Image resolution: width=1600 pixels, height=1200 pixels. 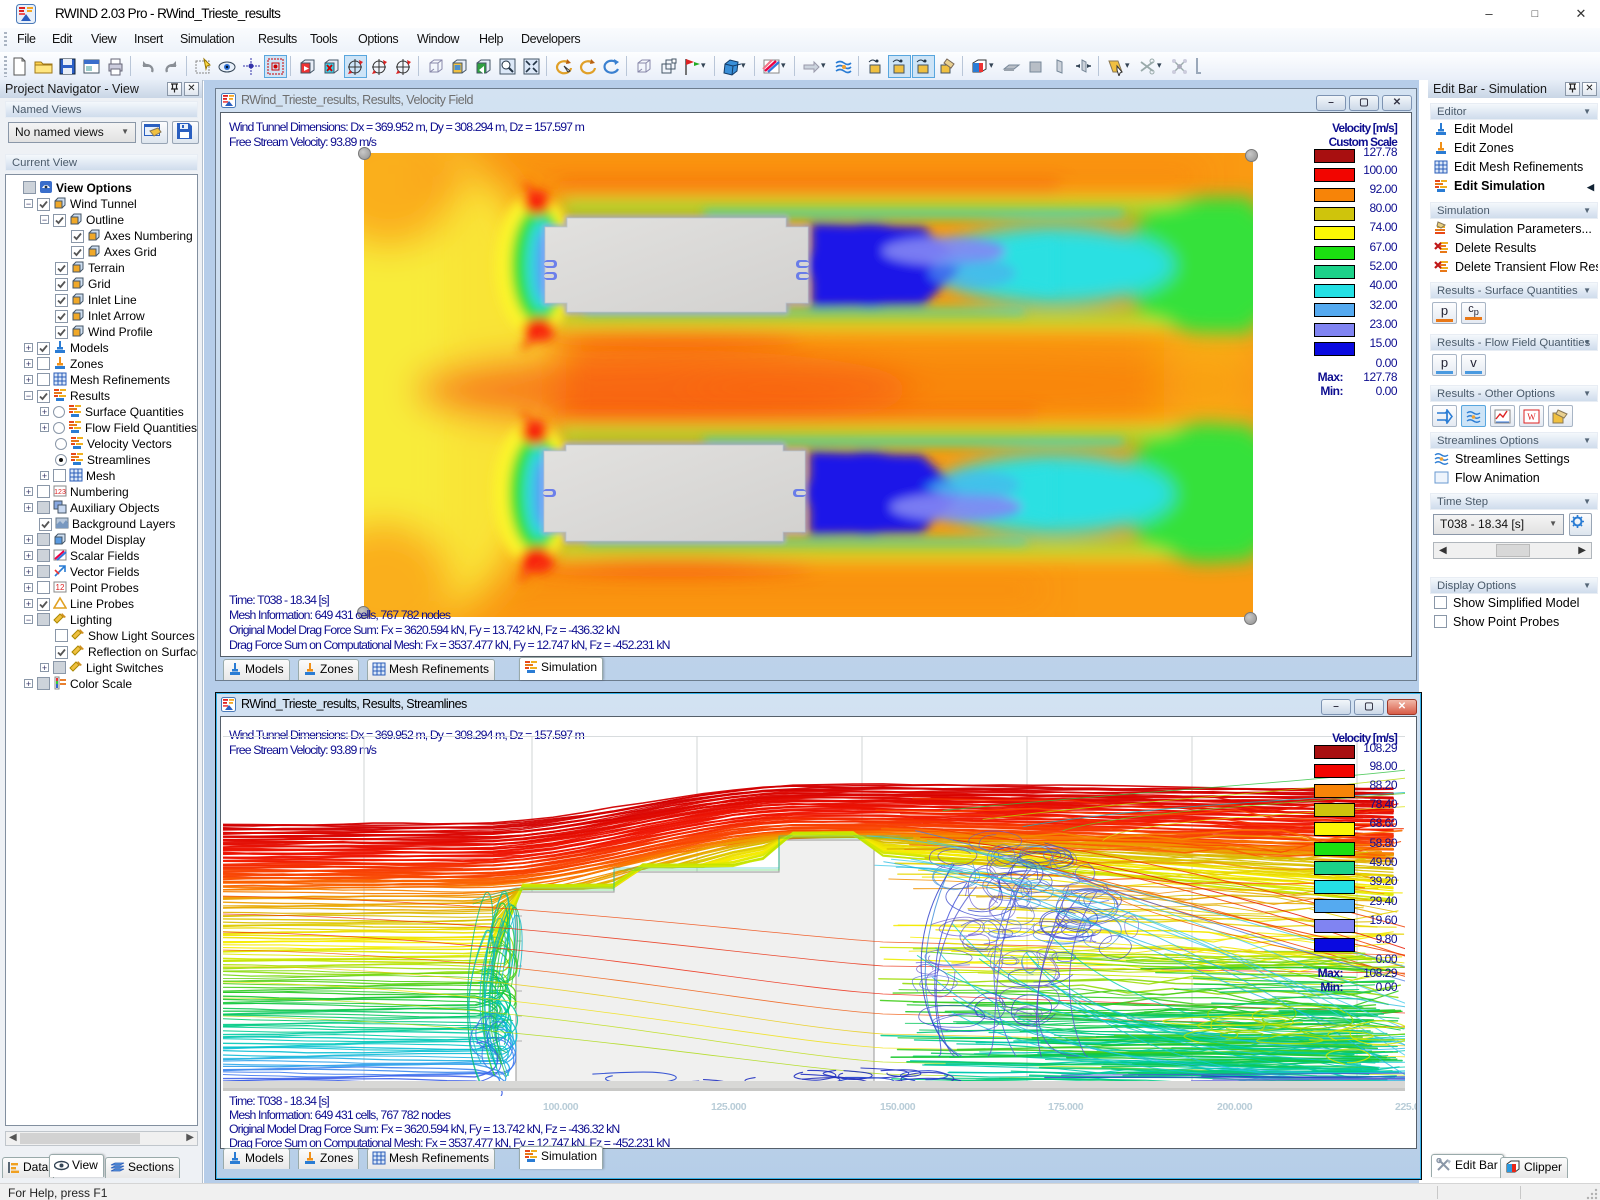 What do you see at coordinates (60, 492) in the screenshot?
I see `svg-text: 123` at bounding box center [60, 492].